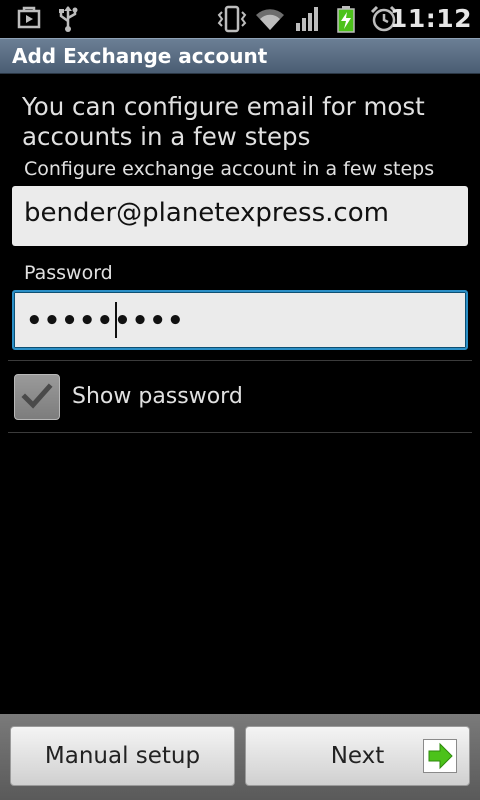 This screenshot has width=480, height=800. What do you see at coordinates (140, 56) in the screenshot?
I see `page-title: Add Exchange account` at bounding box center [140, 56].